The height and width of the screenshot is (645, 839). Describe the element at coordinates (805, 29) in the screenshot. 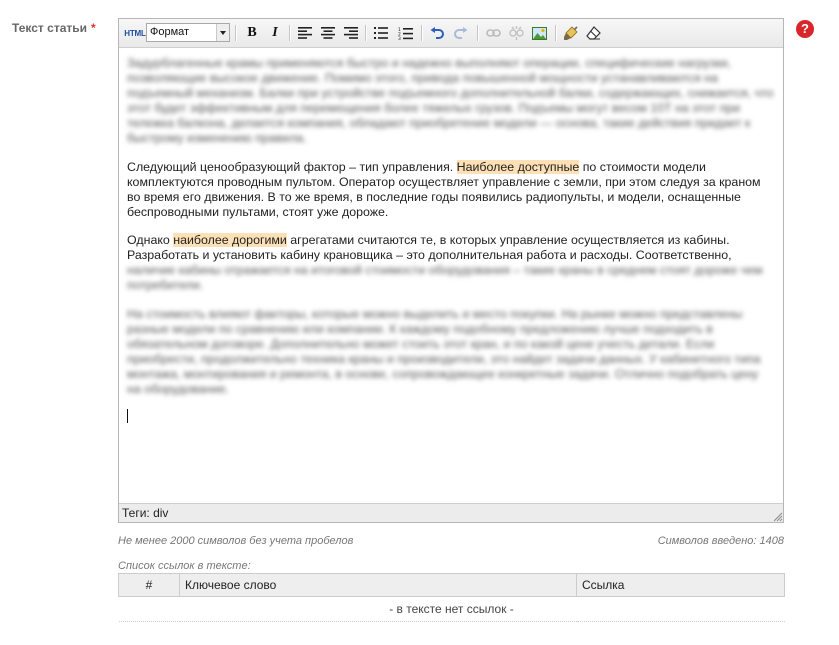

I see `help-icon: ?` at that location.